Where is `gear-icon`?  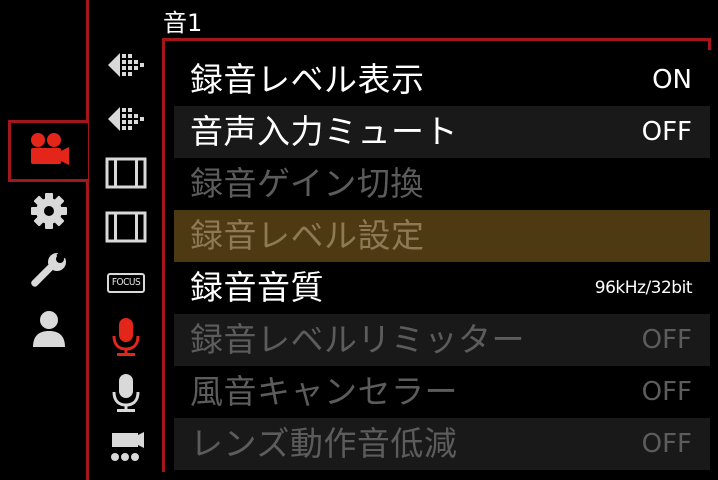 gear-icon is located at coordinates (49, 211).